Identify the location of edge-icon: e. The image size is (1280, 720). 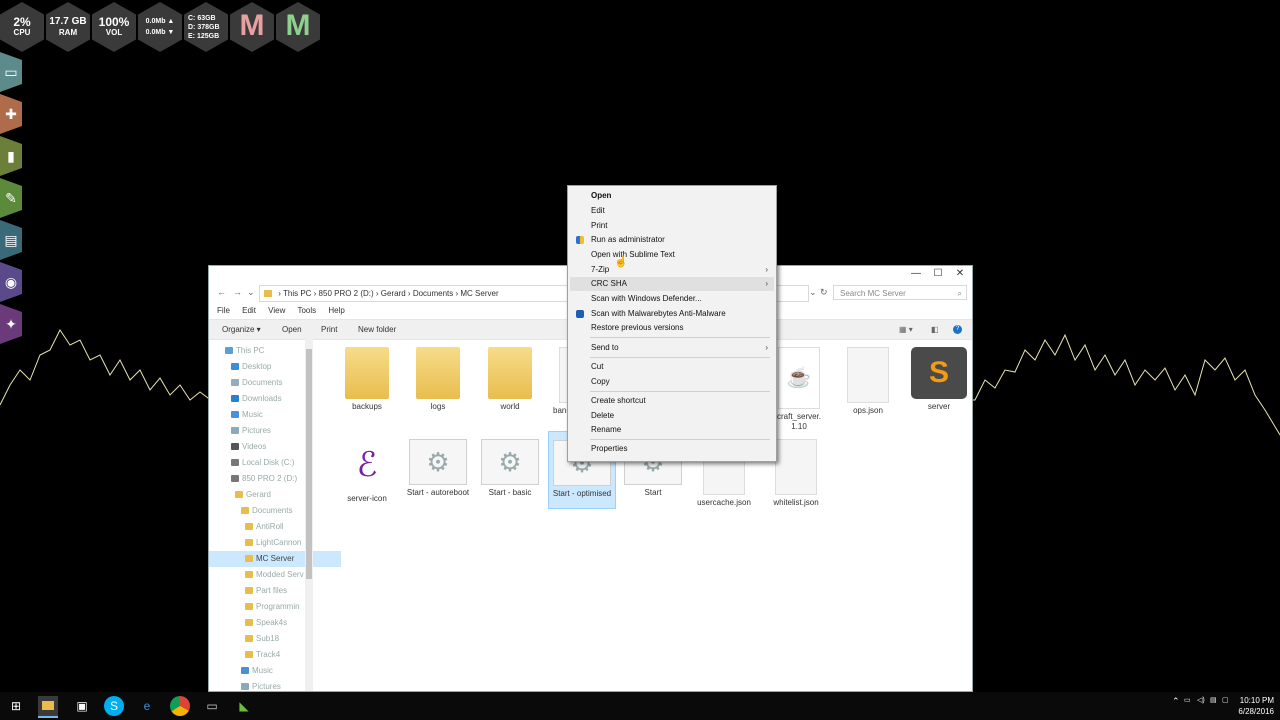
(147, 706).